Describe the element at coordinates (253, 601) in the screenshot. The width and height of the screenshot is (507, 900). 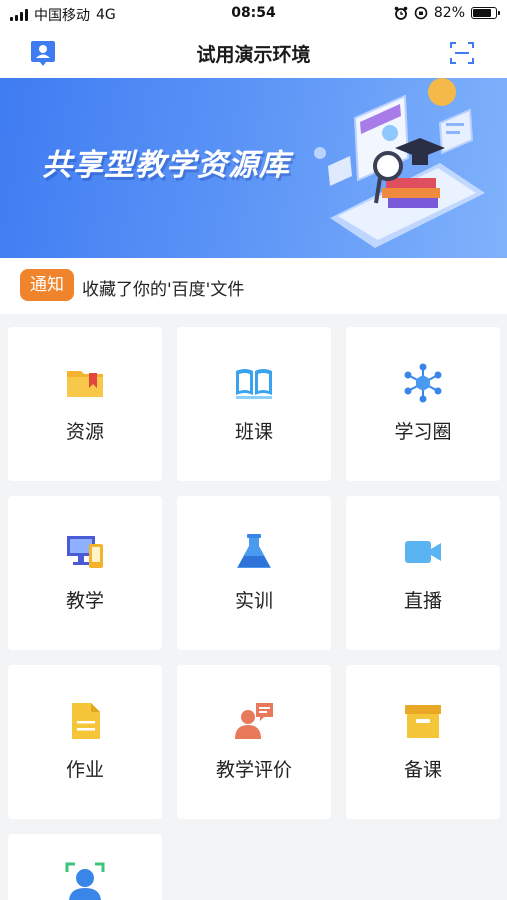
I see `tile-label: 实训` at that location.